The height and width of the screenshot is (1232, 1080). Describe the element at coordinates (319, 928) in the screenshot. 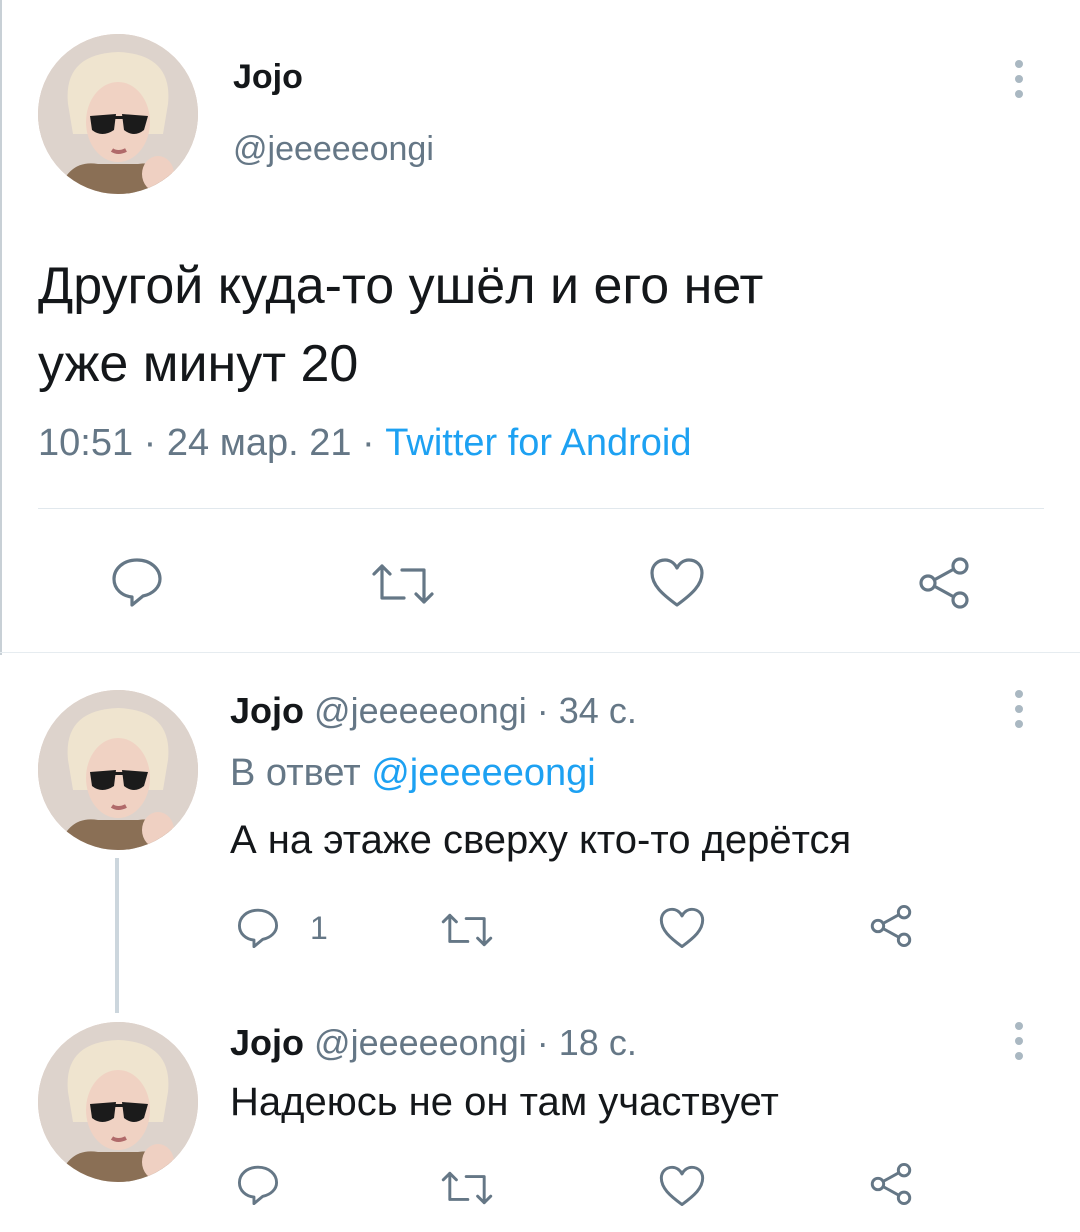

I see `reply-count: 1` at that location.